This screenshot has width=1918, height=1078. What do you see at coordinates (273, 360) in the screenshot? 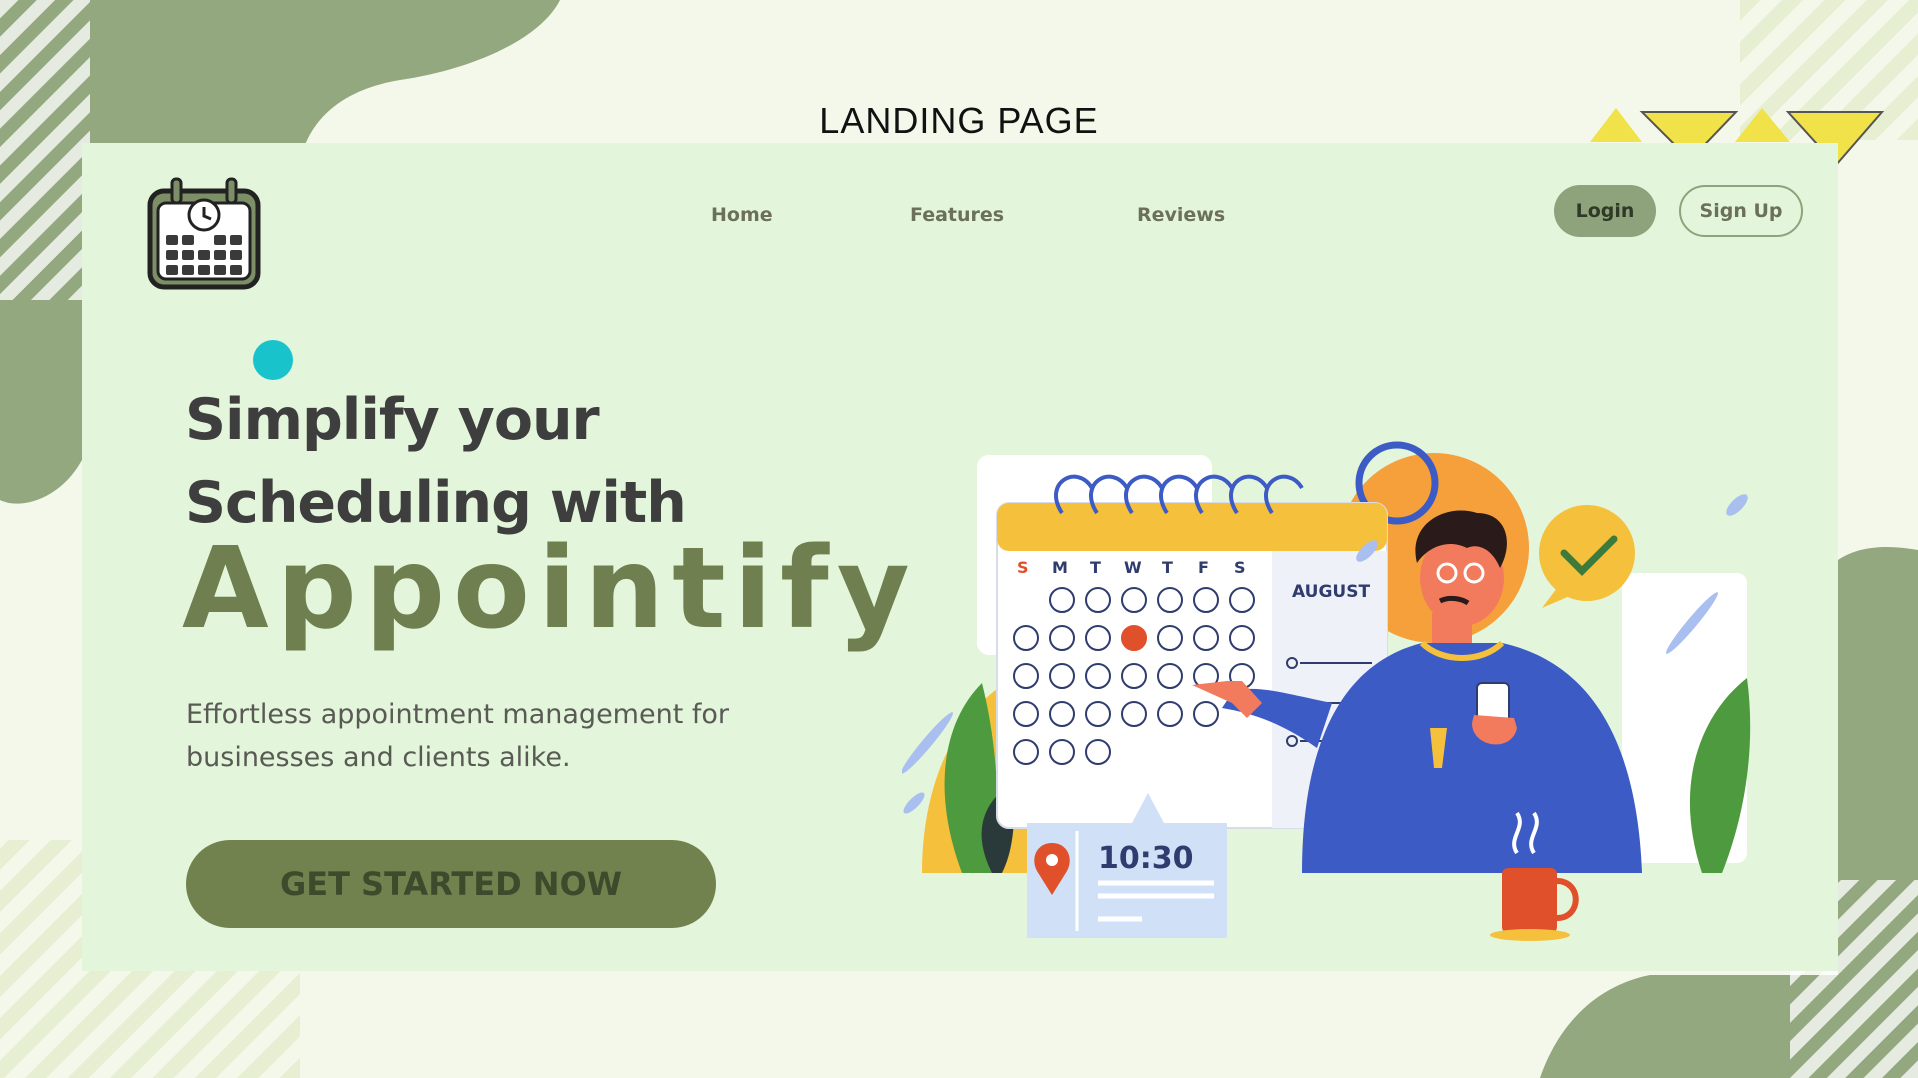
I see `decorative-dot` at bounding box center [273, 360].